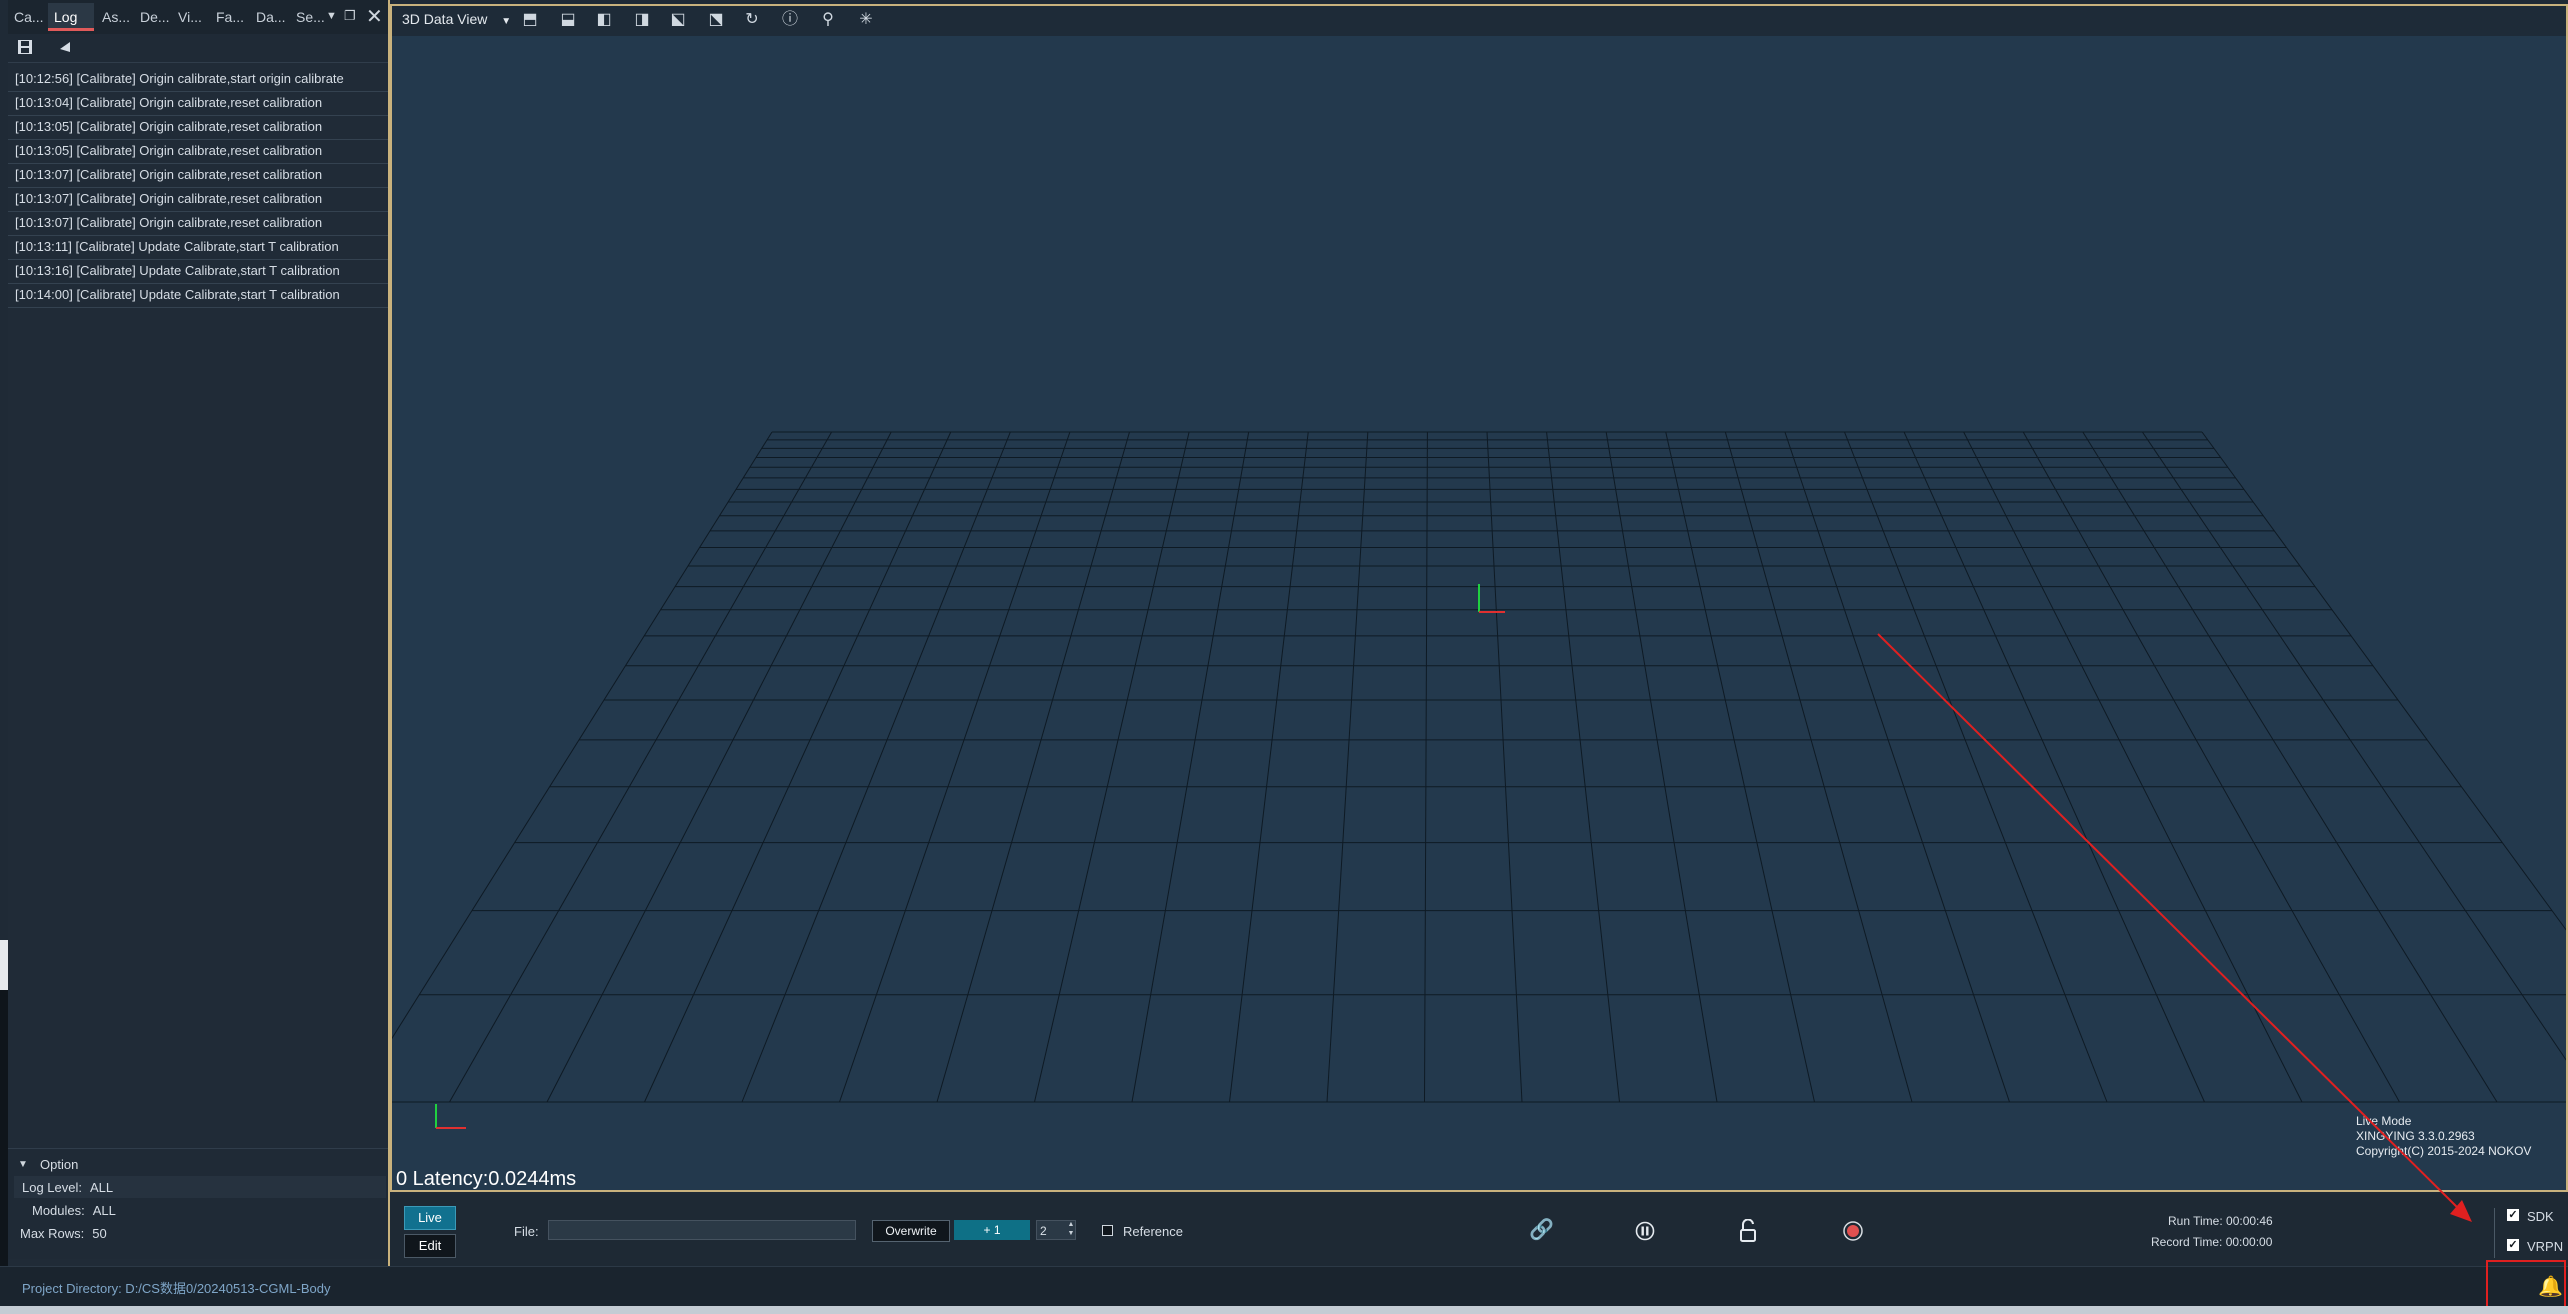 Image resolution: width=2568 pixels, height=1314 pixels. What do you see at coordinates (911, 1231) in the screenshot?
I see `overwrite-button: Overwrite` at bounding box center [911, 1231].